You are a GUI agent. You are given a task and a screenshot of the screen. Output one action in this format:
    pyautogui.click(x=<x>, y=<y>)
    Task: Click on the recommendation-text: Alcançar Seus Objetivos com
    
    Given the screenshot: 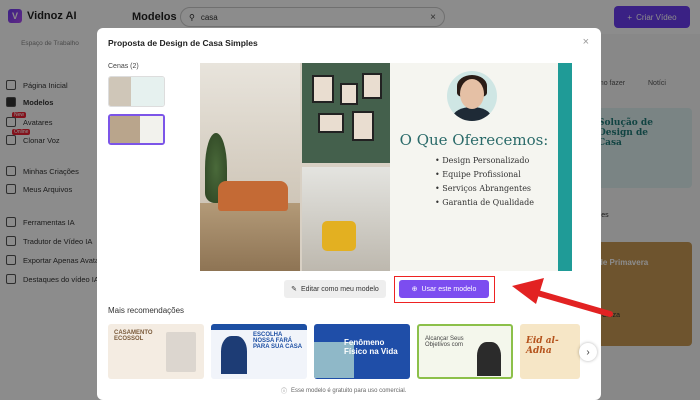 What is the action you would take?
    pyautogui.click(x=444, y=342)
    